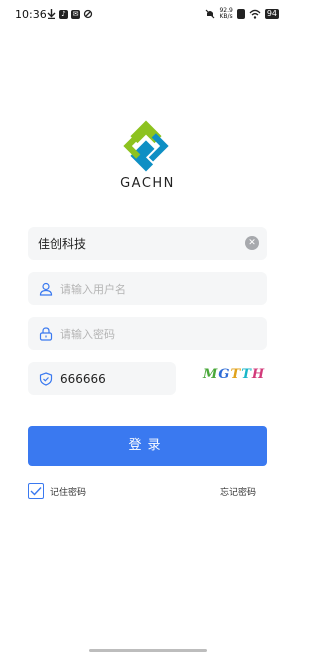 This screenshot has width=320, height=653. Describe the element at coordinates (146, 146) in the screenshot. I see `gachn-logo` at that location.